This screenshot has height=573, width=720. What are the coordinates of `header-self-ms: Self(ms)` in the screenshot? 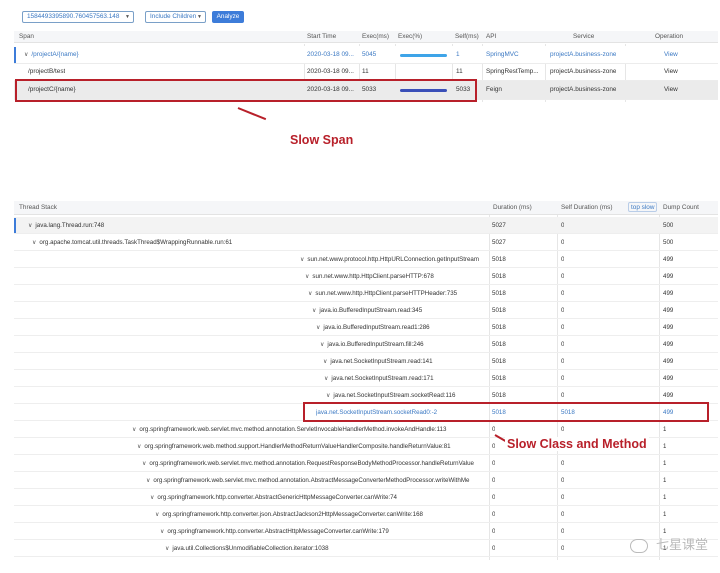 It's located at (467, 36).